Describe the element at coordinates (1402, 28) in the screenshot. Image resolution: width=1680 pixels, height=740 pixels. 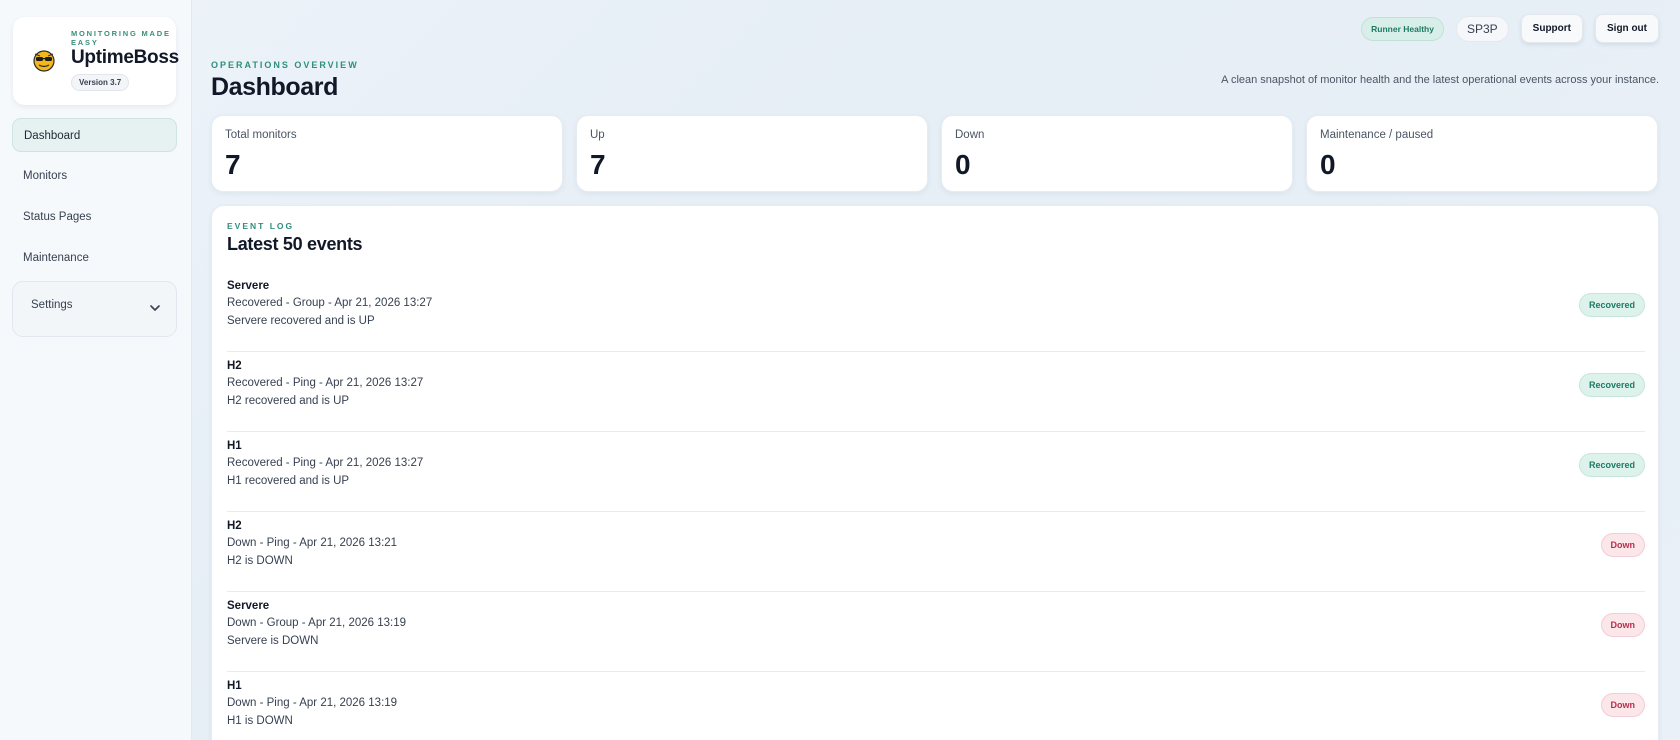
I see `runner-status-badge: Runner Healthy` at that location.